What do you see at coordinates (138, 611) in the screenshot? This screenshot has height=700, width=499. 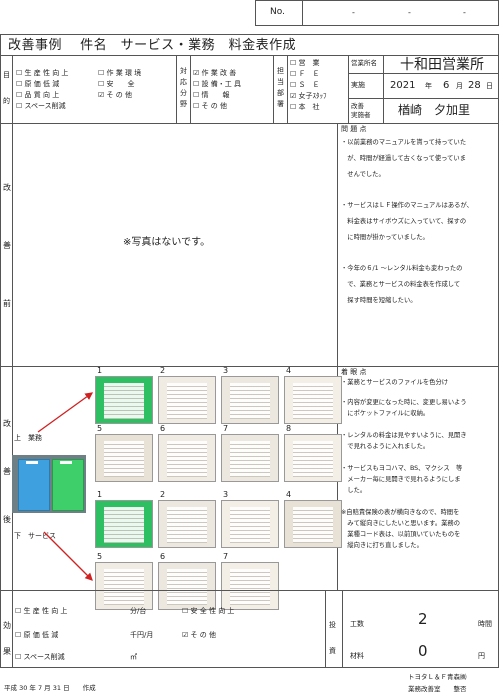 I see `effect-unit: 分/台` at bounding box center [138, 611].